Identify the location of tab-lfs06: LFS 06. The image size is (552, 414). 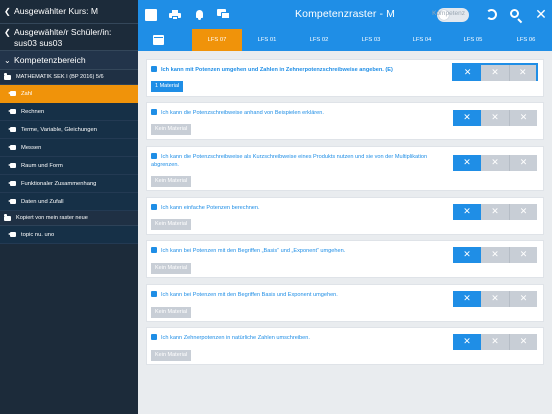
(526, 40).